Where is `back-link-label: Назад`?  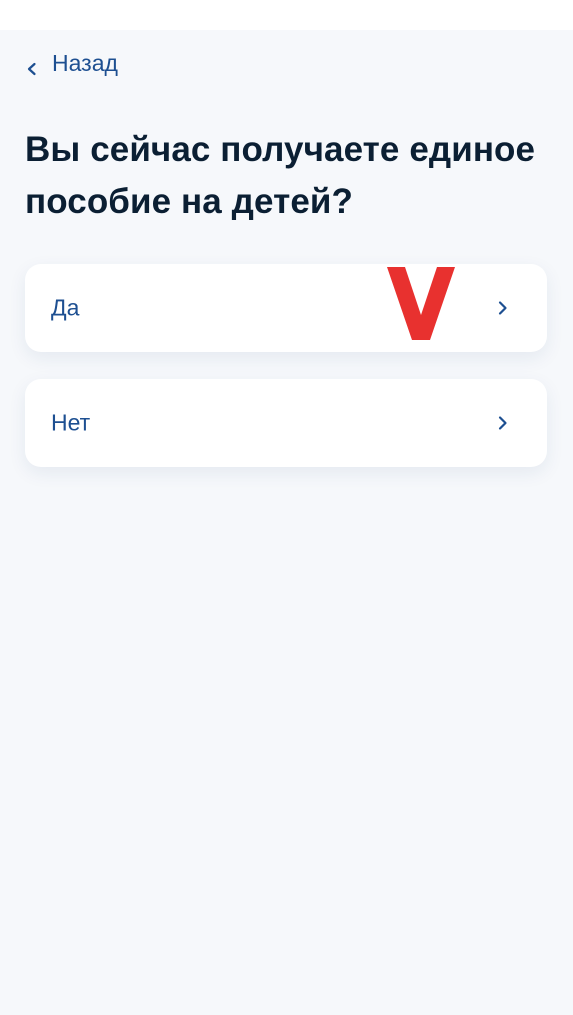
back-link-label: Назад is located at coordinates (85, 63).